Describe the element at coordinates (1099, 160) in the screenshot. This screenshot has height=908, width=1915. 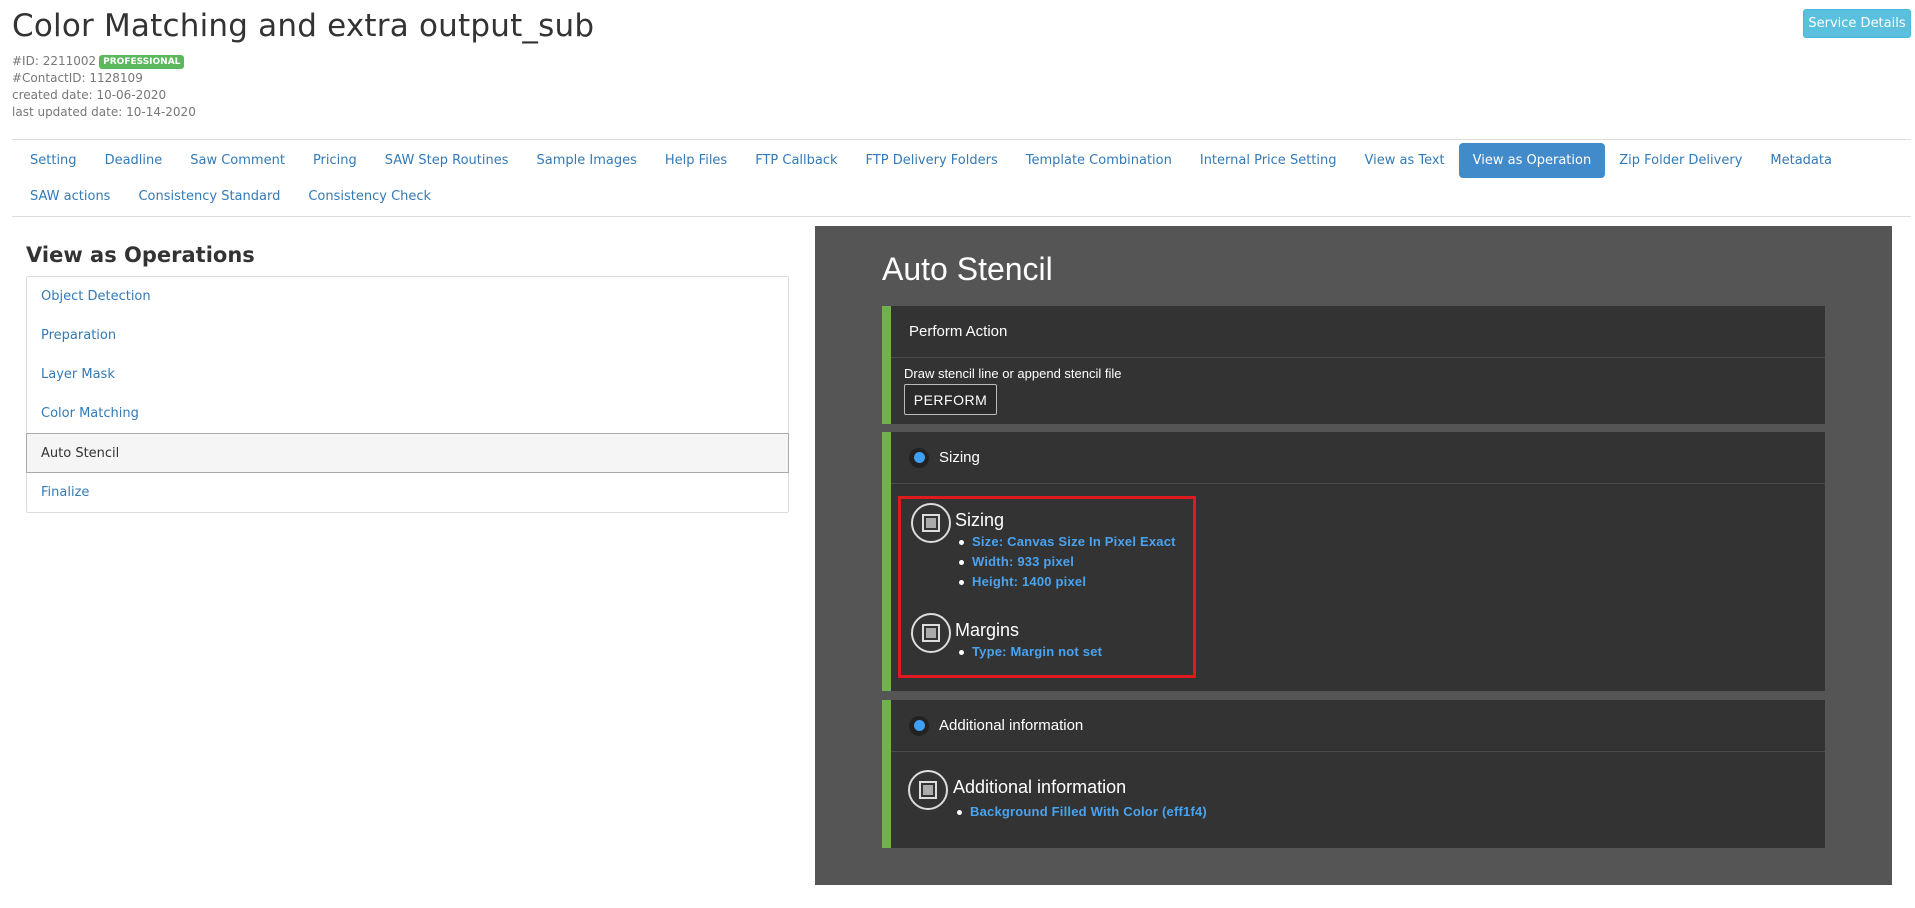
I see `tab-template-combination: Template Combination` at that location.